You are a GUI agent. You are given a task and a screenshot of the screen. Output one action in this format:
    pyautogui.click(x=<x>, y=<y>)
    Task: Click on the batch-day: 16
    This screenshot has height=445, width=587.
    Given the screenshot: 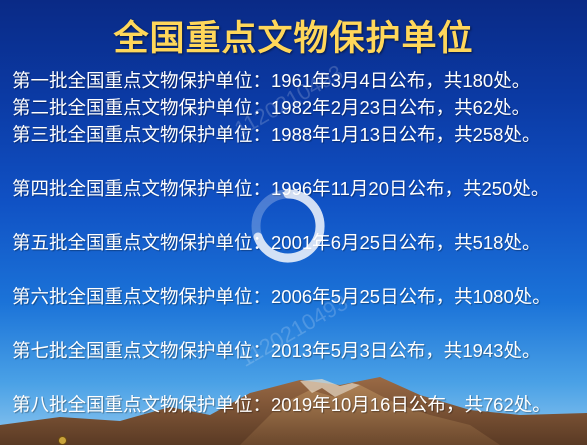 What is the action you would take?
    pyautogui.click(x=380, y=404)
    